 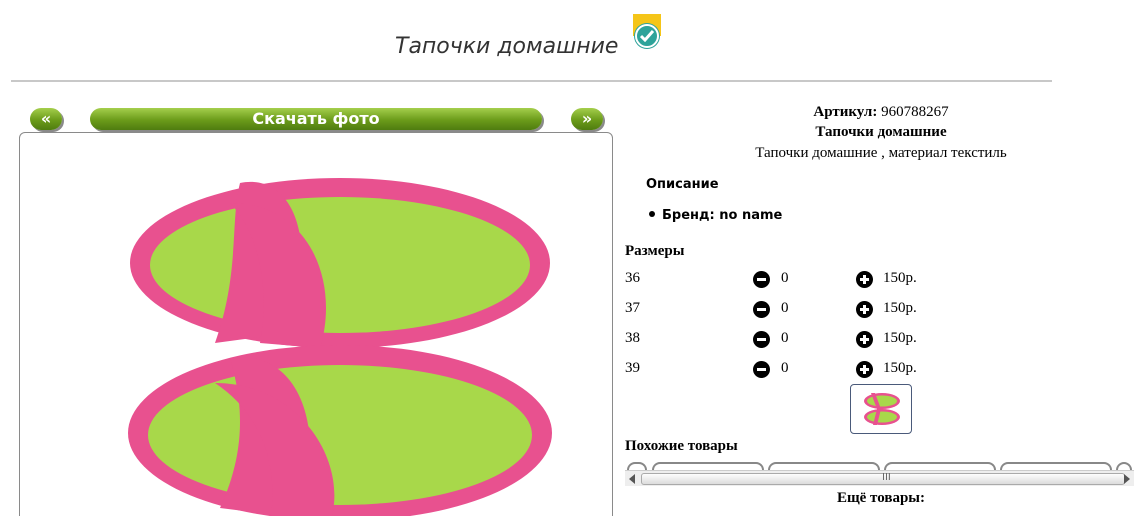 What do you see at coordinates (790, 311) in the screenshot?
I see `size-row: 37 0 150р.` at bounding box center [790, 311].